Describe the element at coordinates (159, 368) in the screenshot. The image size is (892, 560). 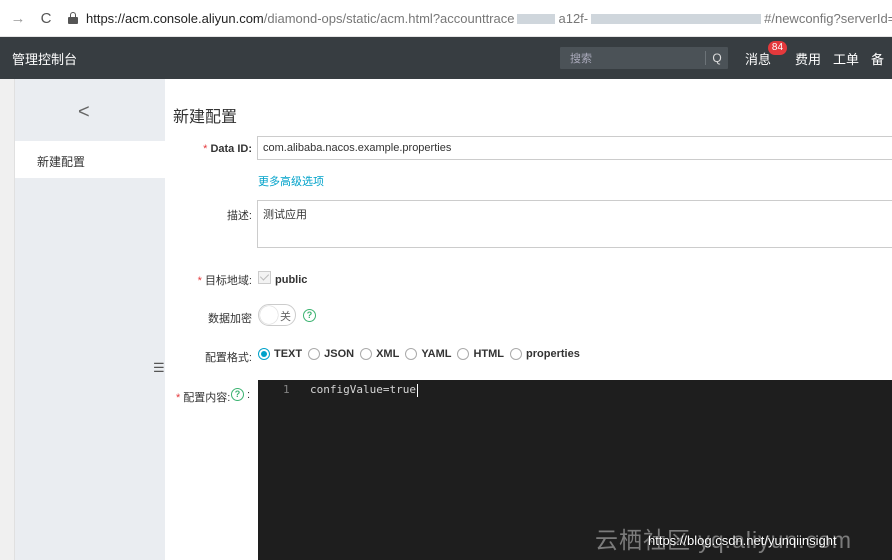
I see `menu-collapse-icon: ☰` at that location.